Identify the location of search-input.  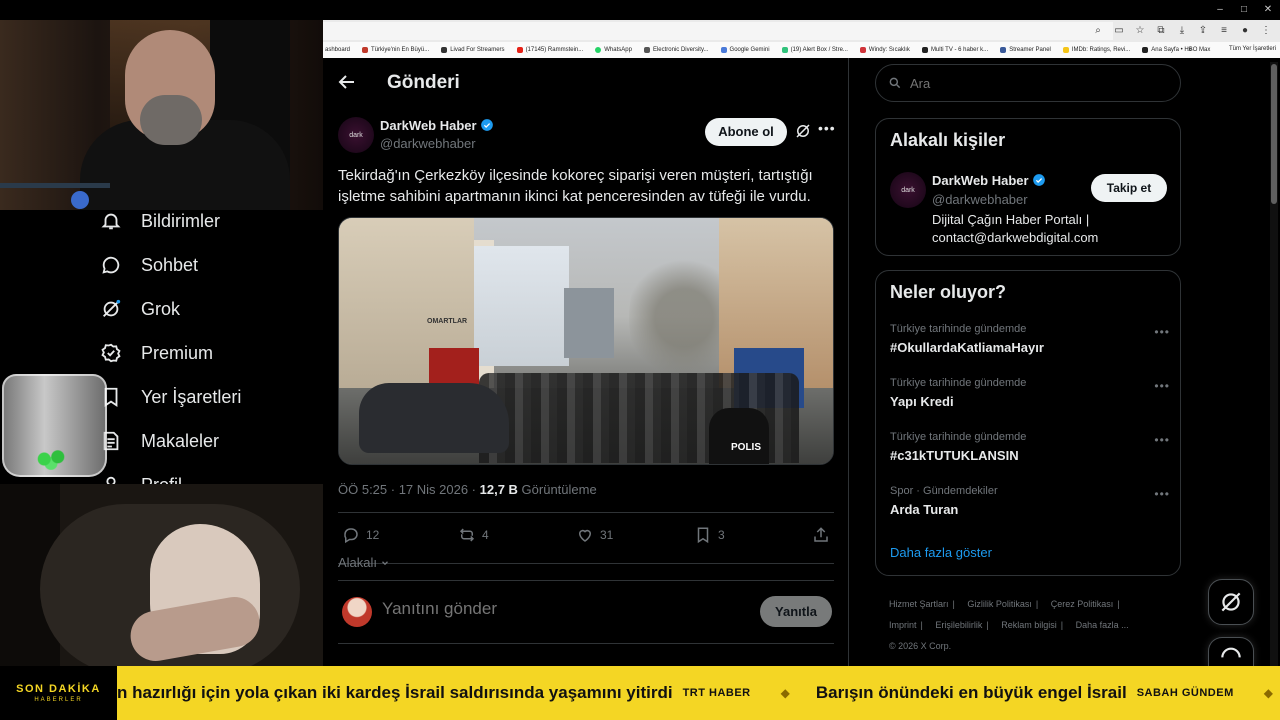
(1030, 83).